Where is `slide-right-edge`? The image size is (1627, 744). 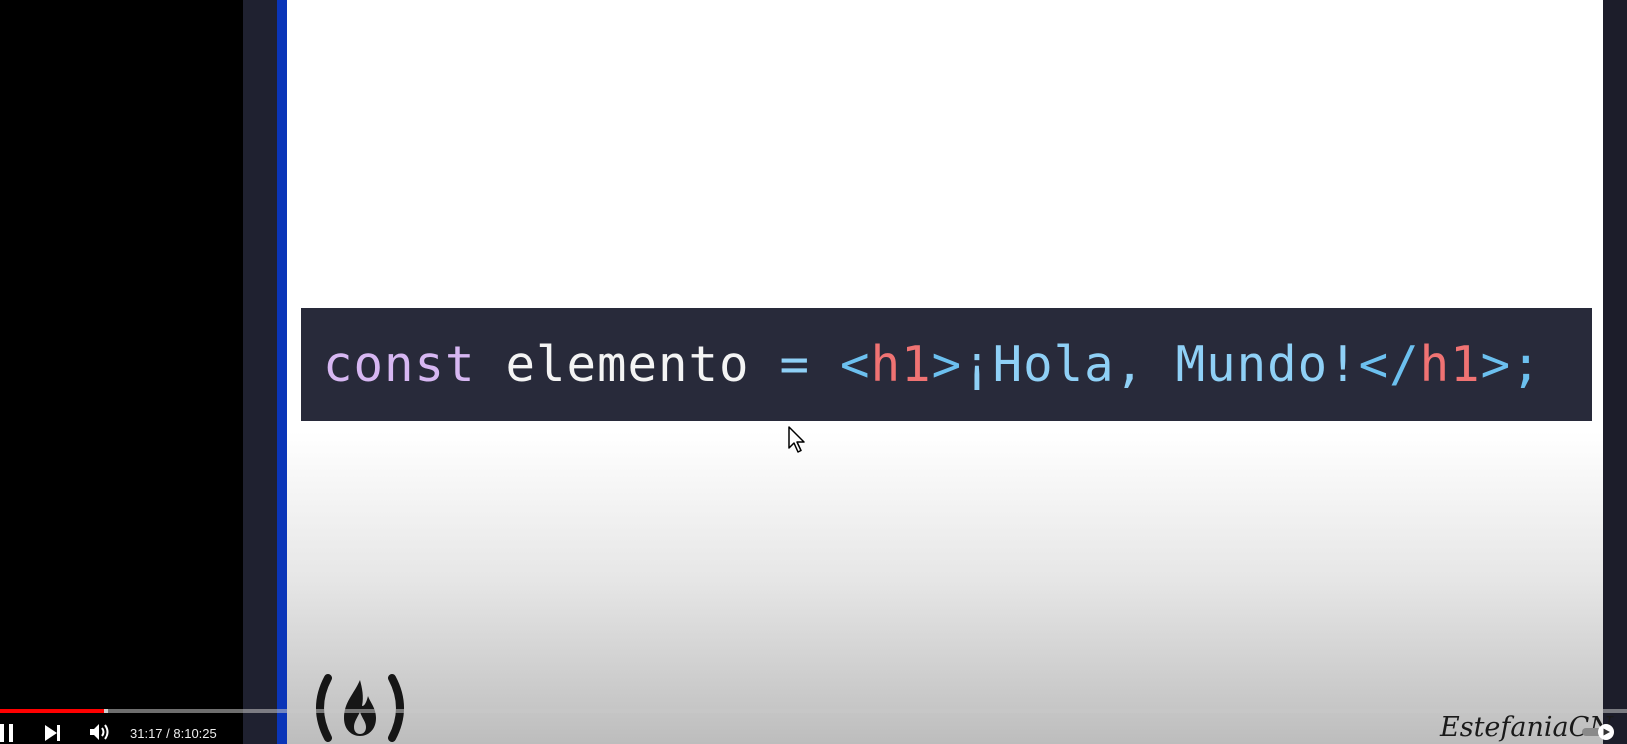 slide-right-edge is located at coordinates (1615, 372).